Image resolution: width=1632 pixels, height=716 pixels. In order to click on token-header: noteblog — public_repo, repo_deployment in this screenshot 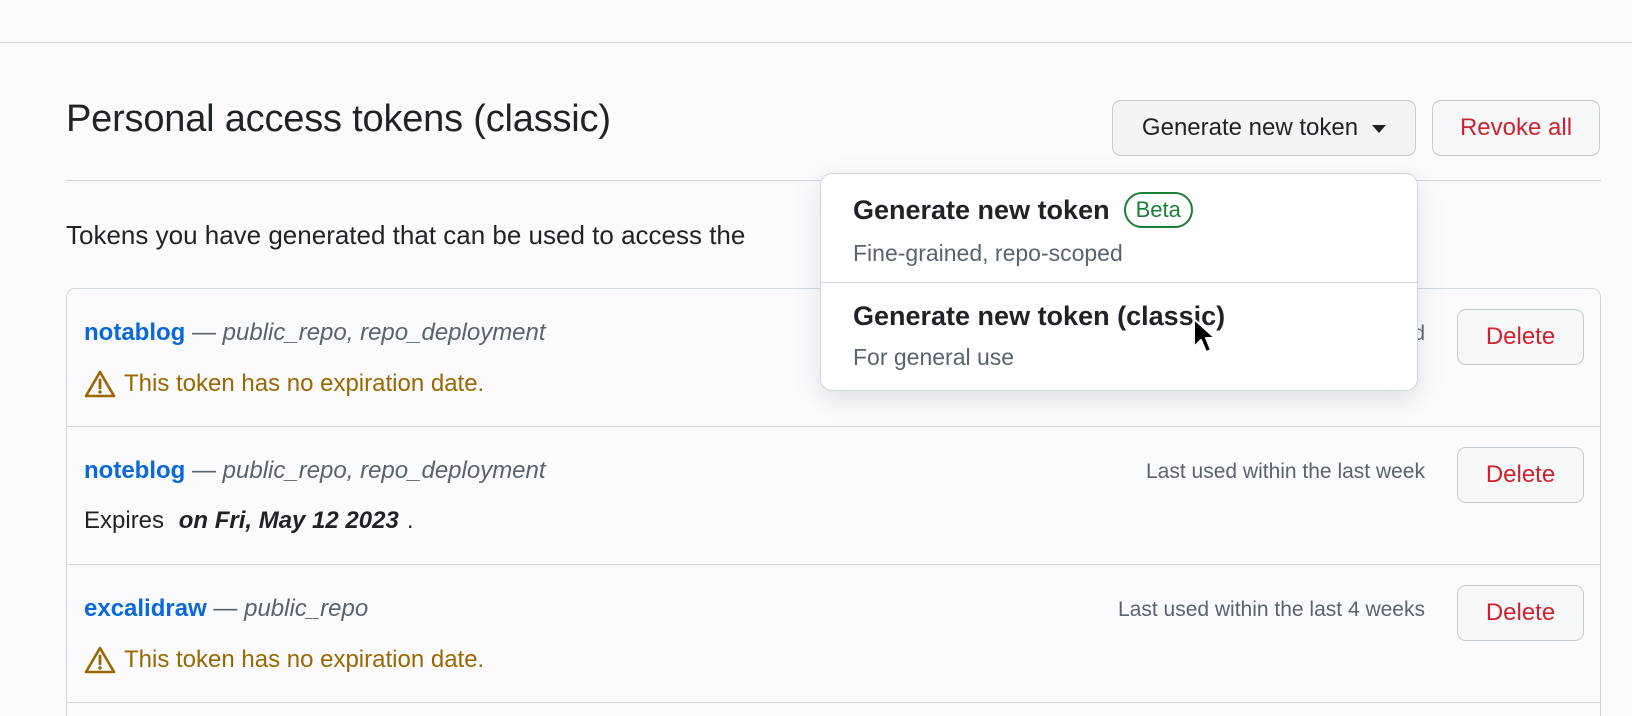, I will do `click(315, 471)`.